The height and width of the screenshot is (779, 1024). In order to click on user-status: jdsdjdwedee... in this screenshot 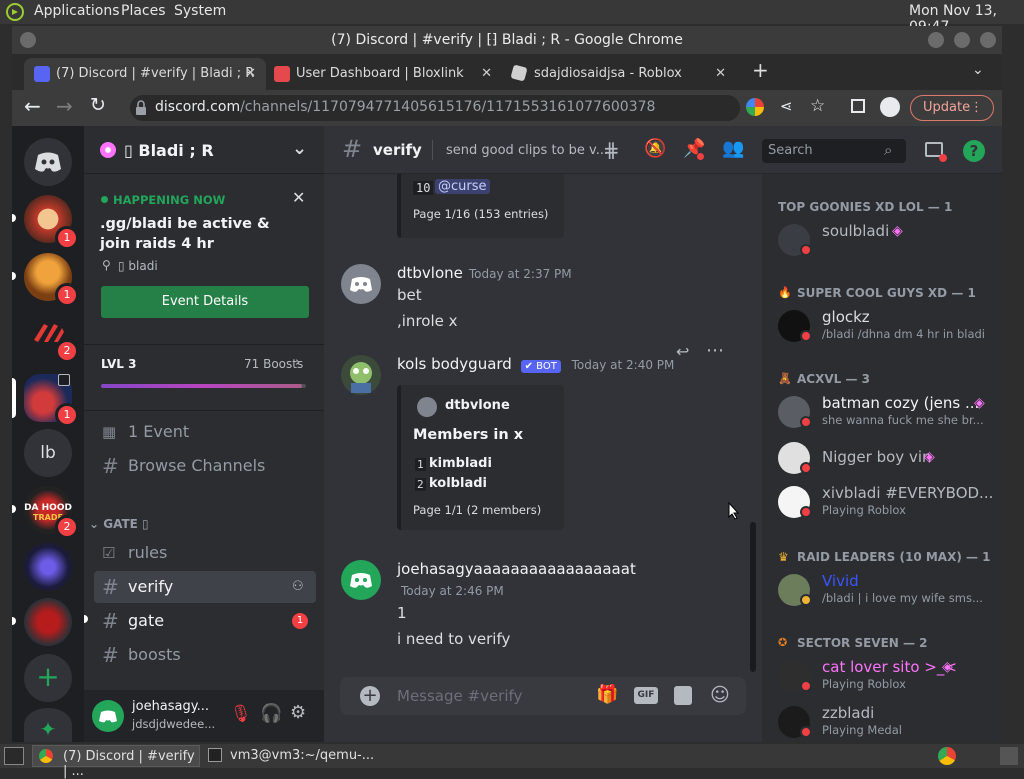, I will do `click(173, 724)`.